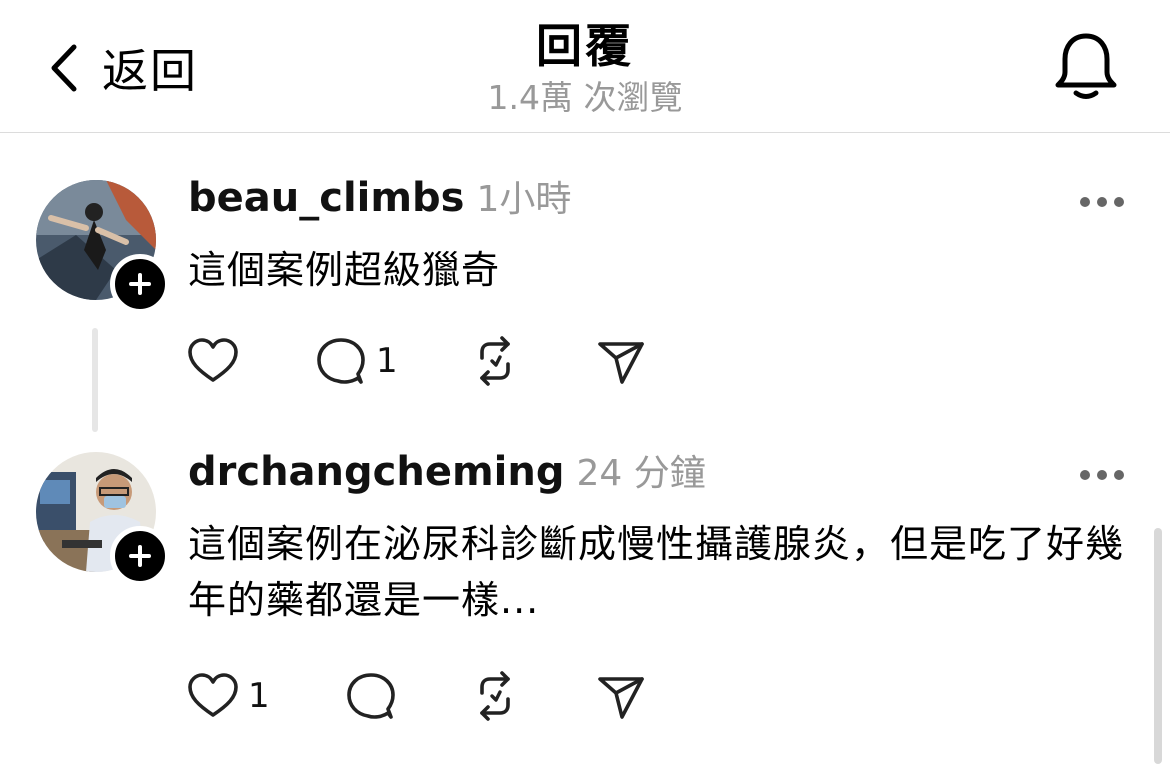  Describe the element at coordinates (524, 199) in the screenshot. I see `post-time: 1小時` at that location.